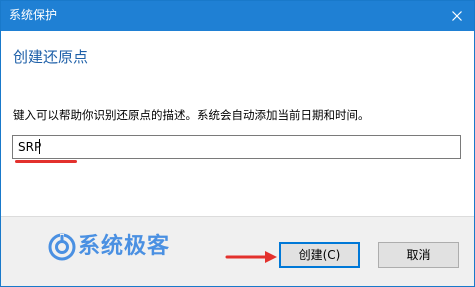 The width and height of the screenshot is (475, 287). What do you see at coordinates (237, 16) in the screenshot?
I see `title-bar: 系统保护` at bounding box center [237, 16].